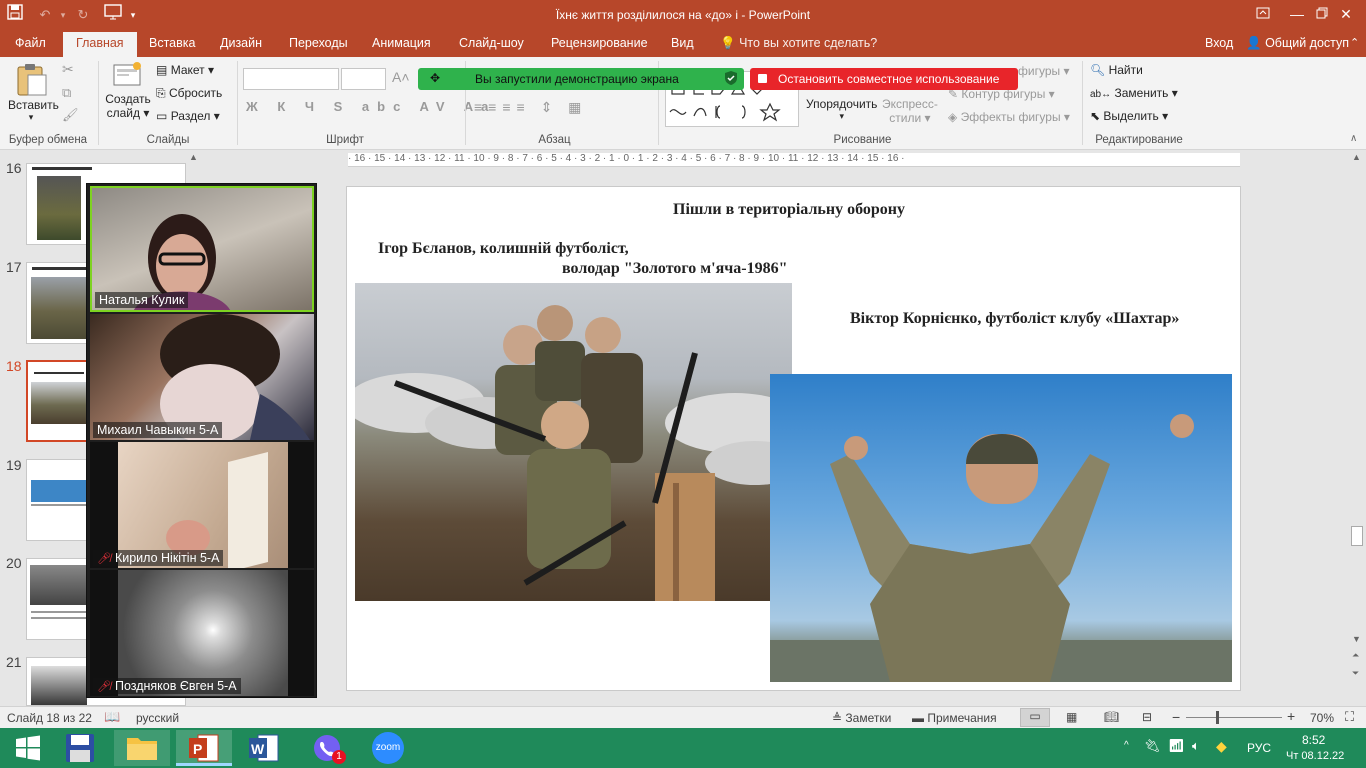  What do you see at coordinates (161, 93) in the screenshot?
I see `reset-icon: ⎘` at bounding box center [161, 93].